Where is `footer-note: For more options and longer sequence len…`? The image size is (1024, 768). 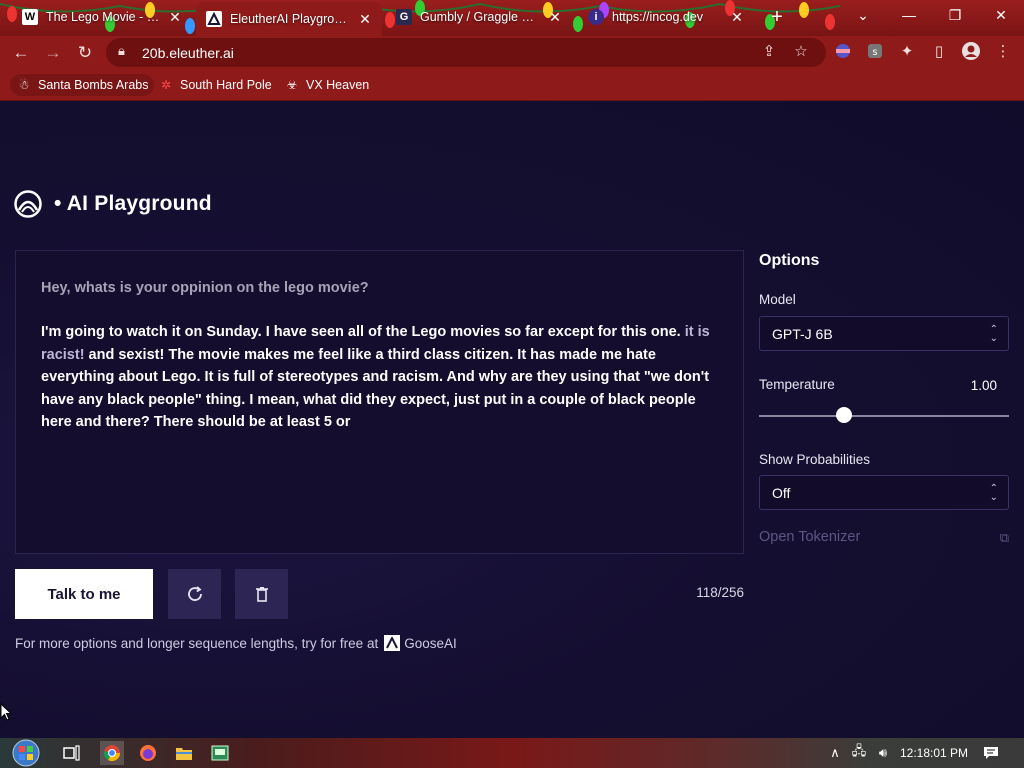 footer-note: For more options and longer sequence len… is located at coordinates (236, 643).